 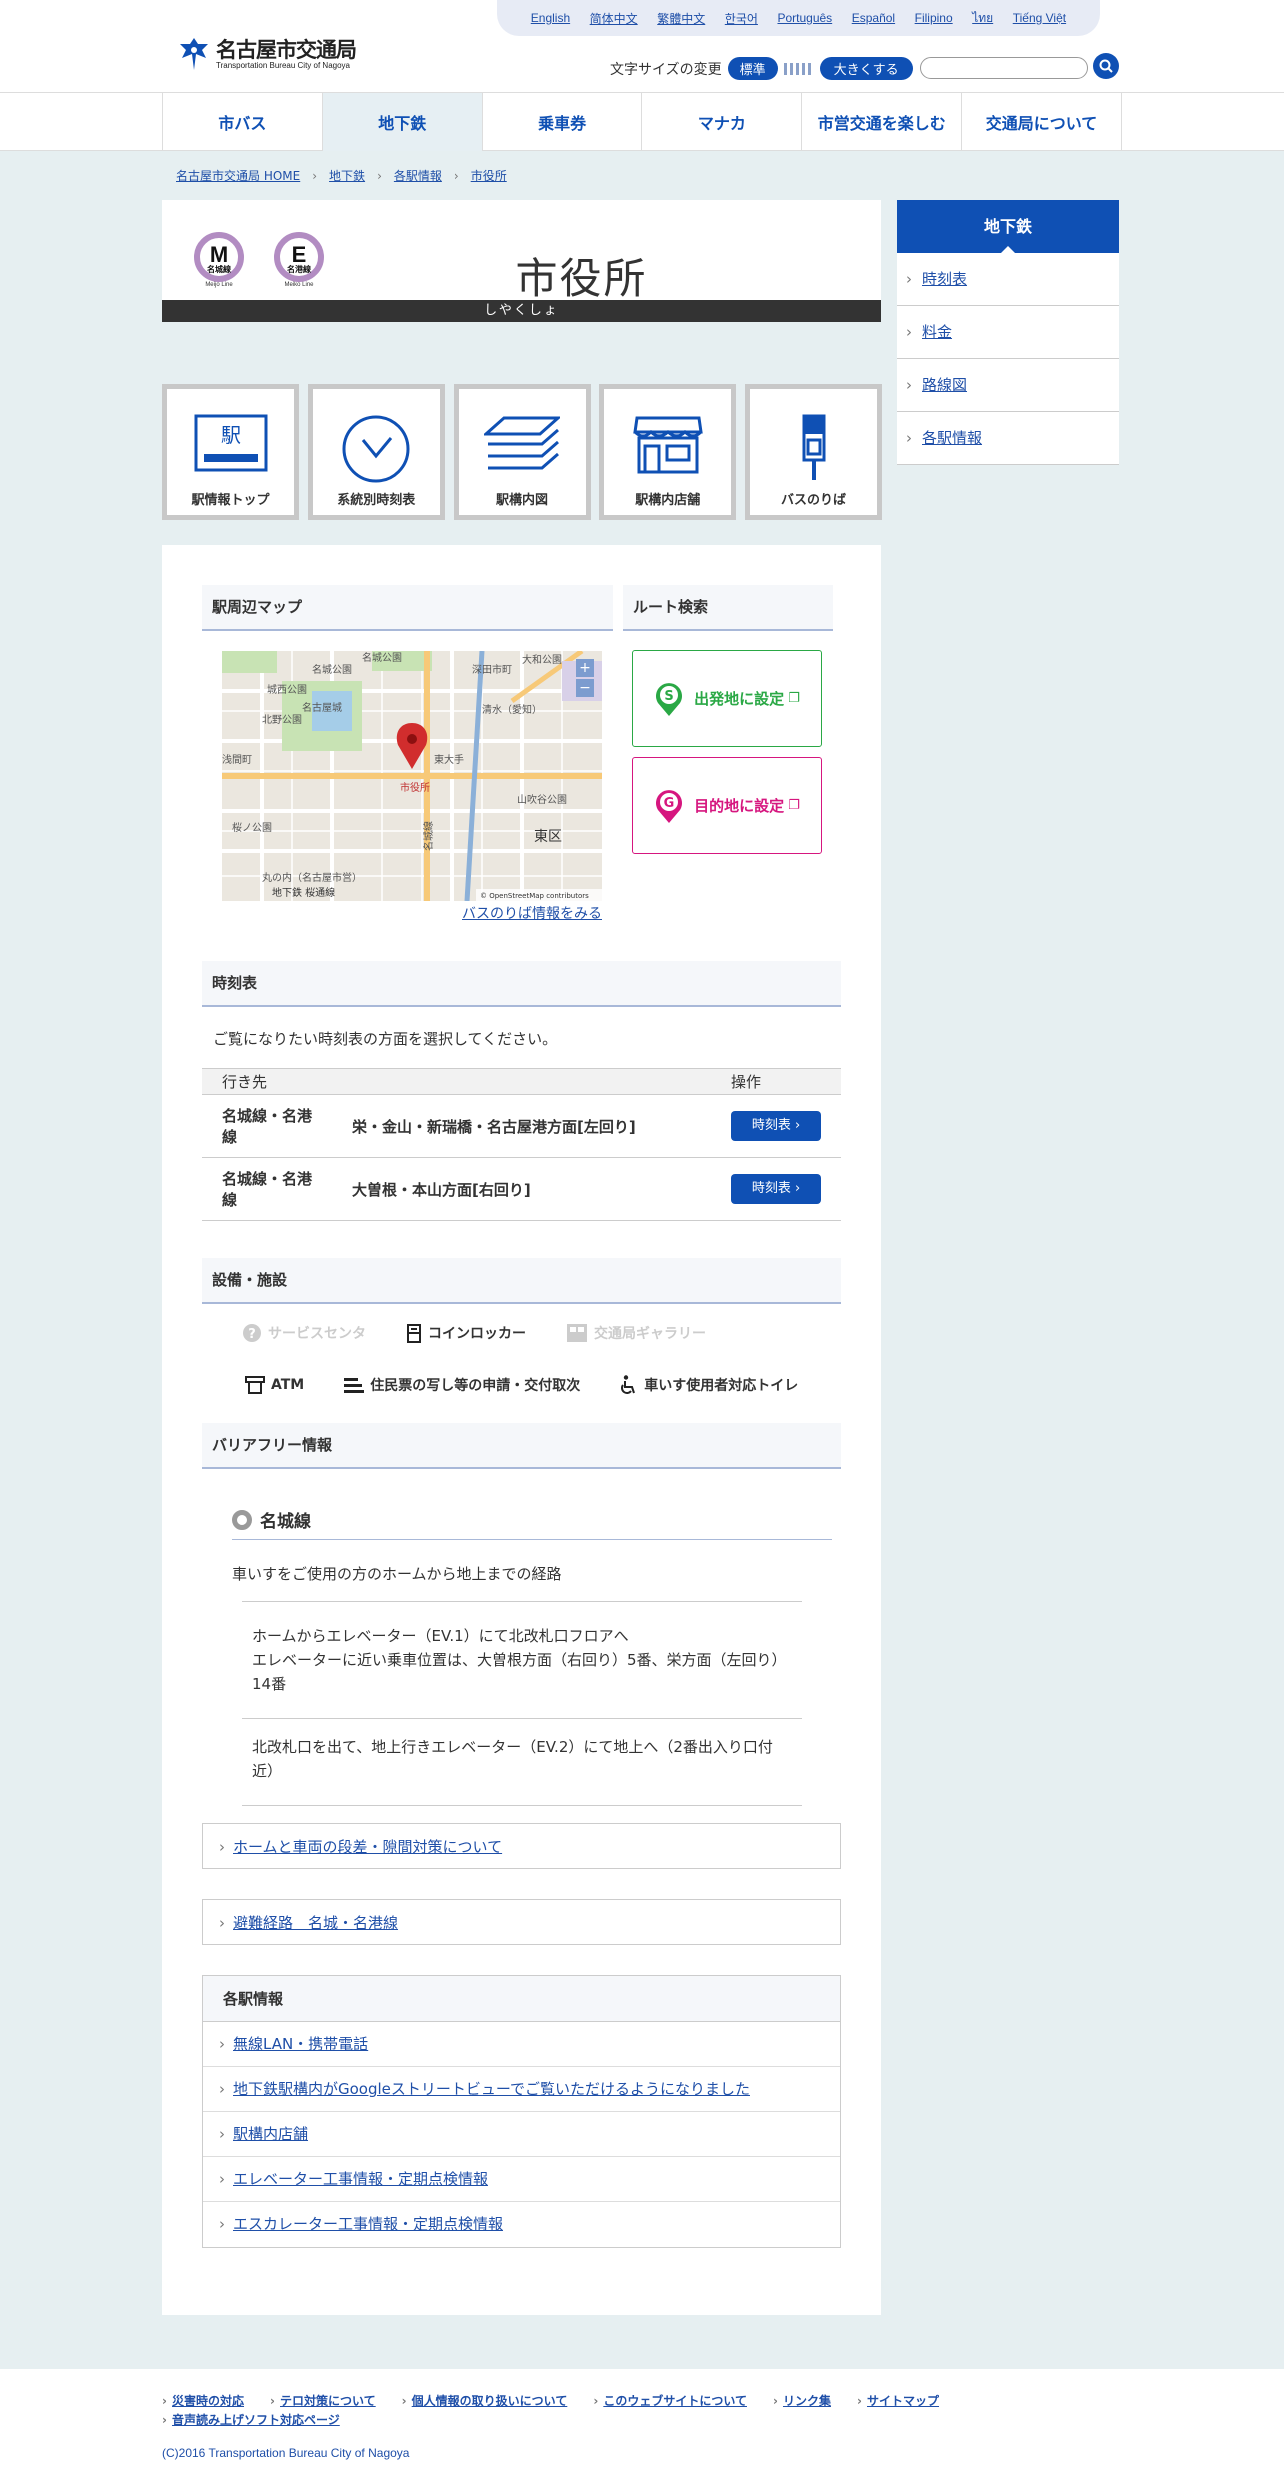 What do you see at coordinates (521, 1846) in the screenshot?
I see `link-box-gap-measures: ホームと車両の段差・隙間対策について` at bounding box center [521, 1846].